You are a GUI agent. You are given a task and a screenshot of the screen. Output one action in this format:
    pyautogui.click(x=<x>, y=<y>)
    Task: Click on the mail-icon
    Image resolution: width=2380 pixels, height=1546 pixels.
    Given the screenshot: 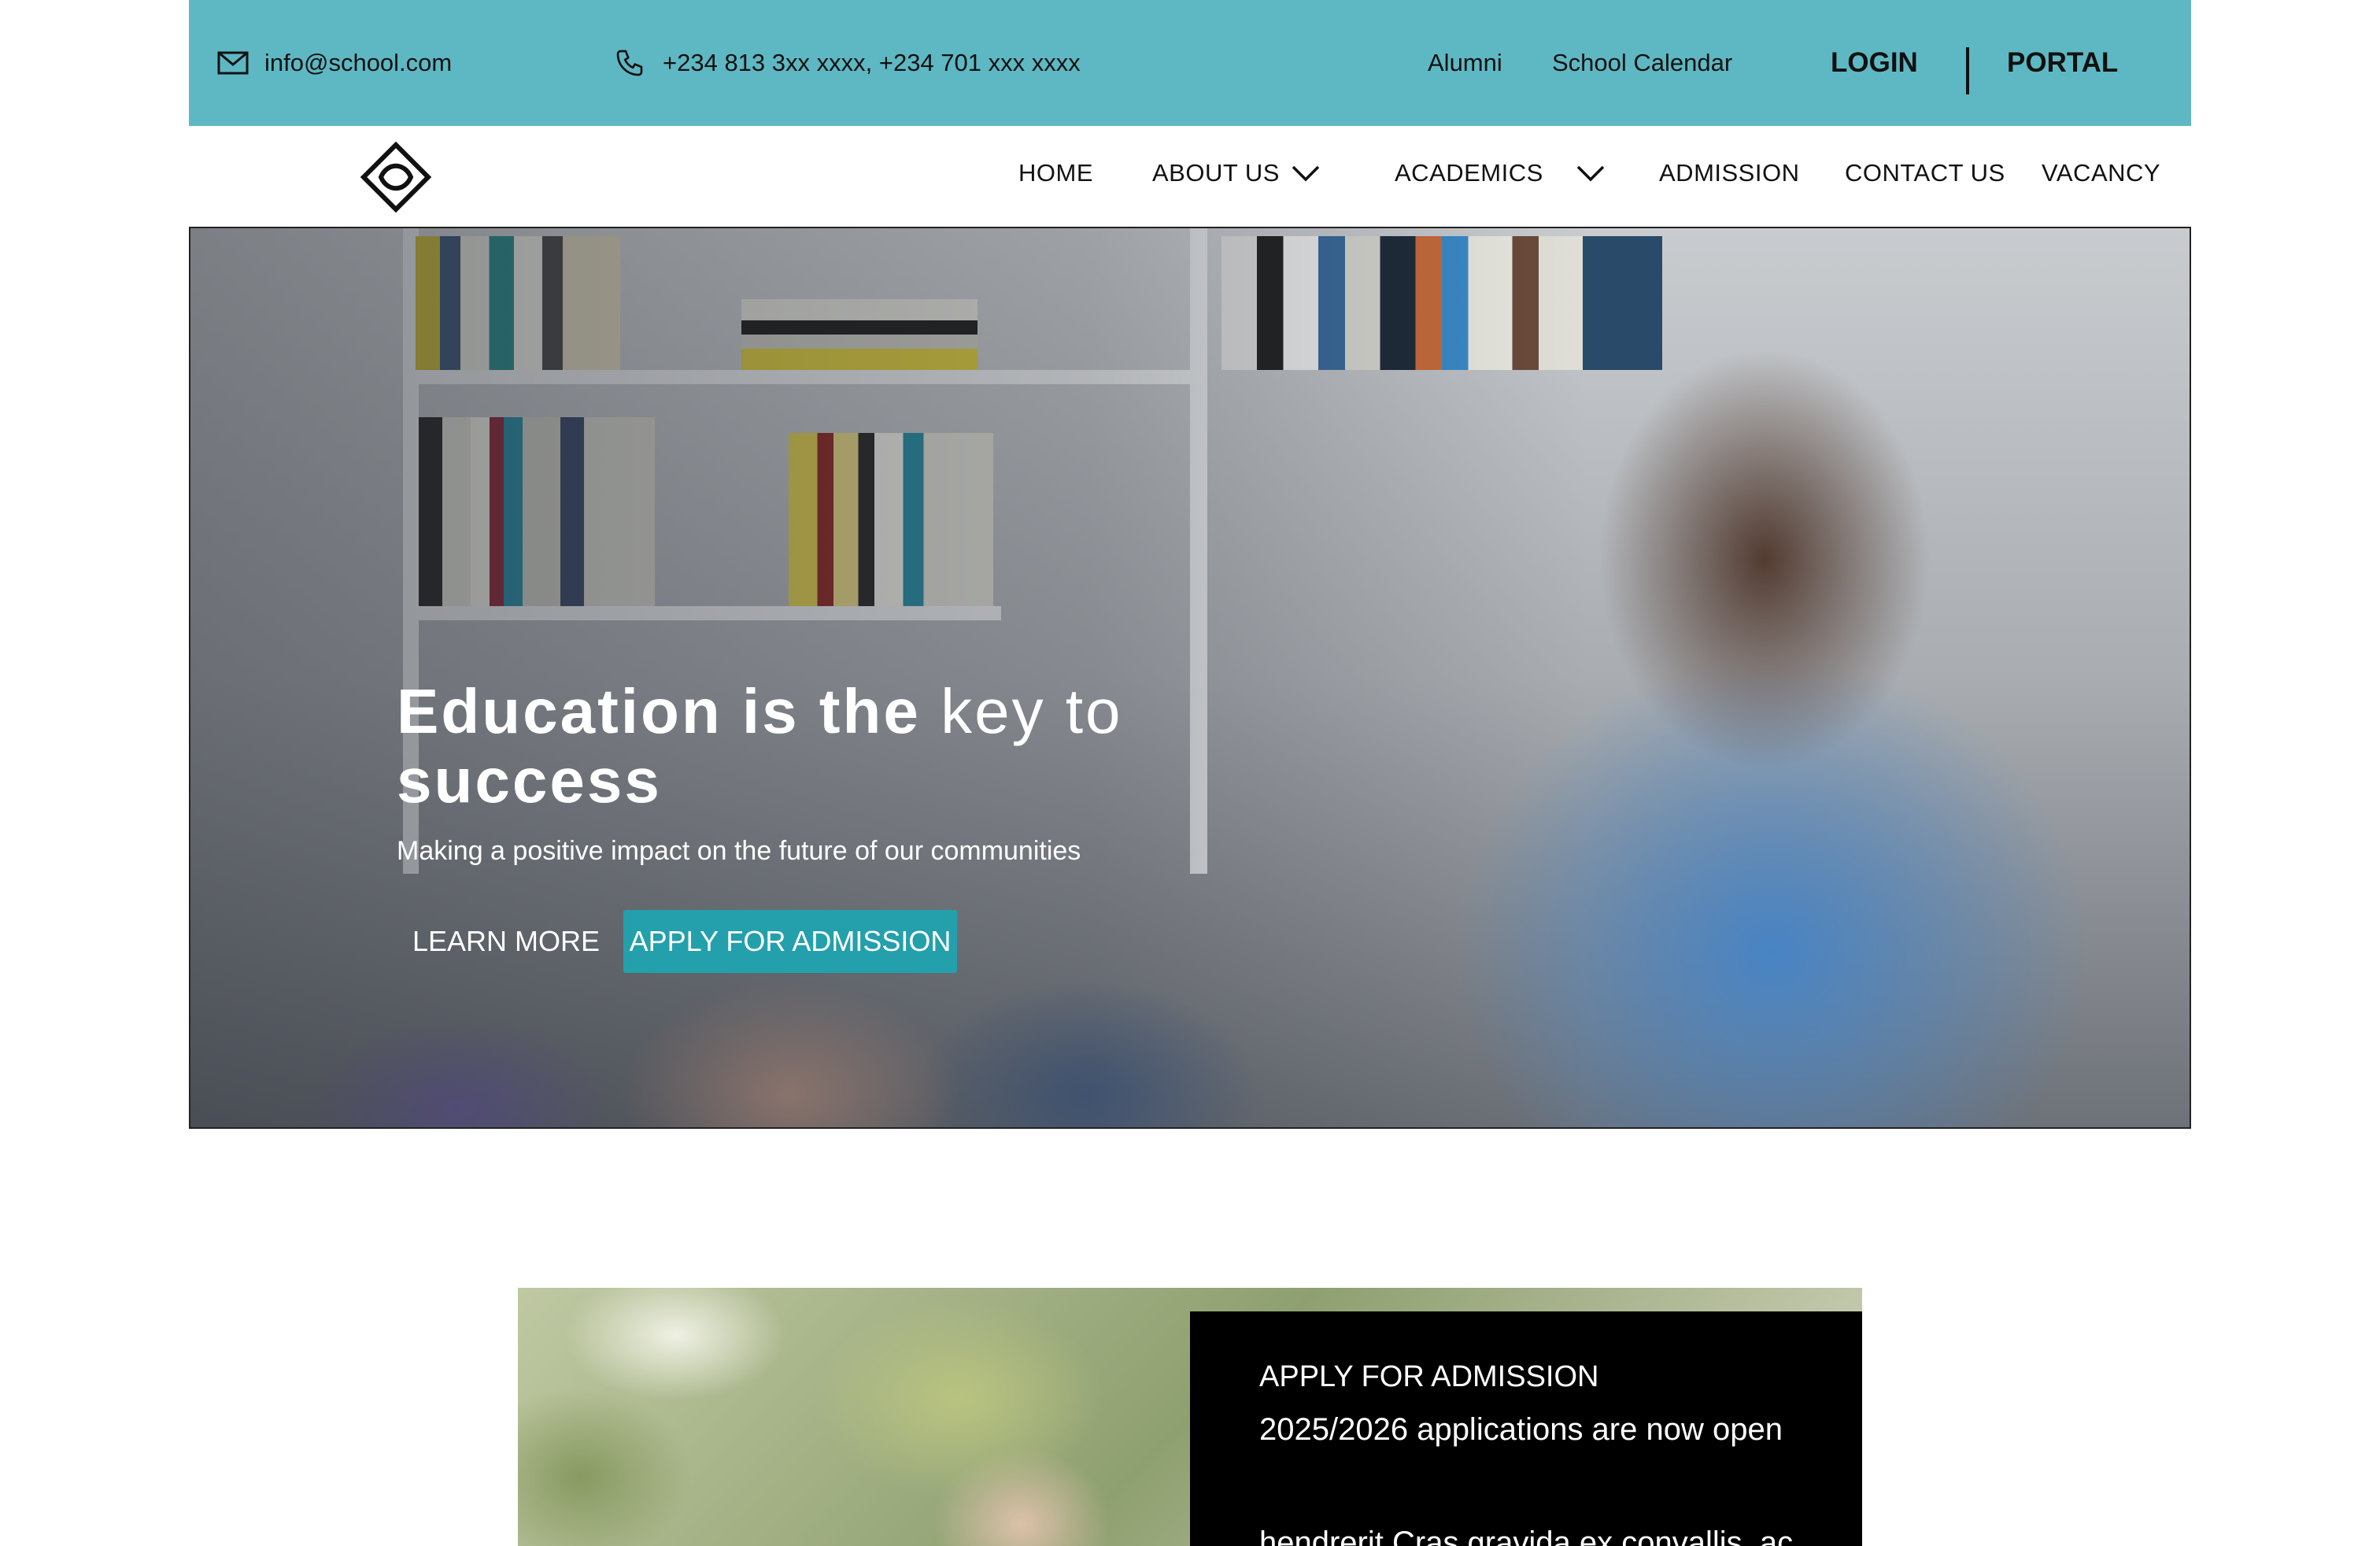 What is the action you would take?
    pyautogui.click(x=233, y=63)
    